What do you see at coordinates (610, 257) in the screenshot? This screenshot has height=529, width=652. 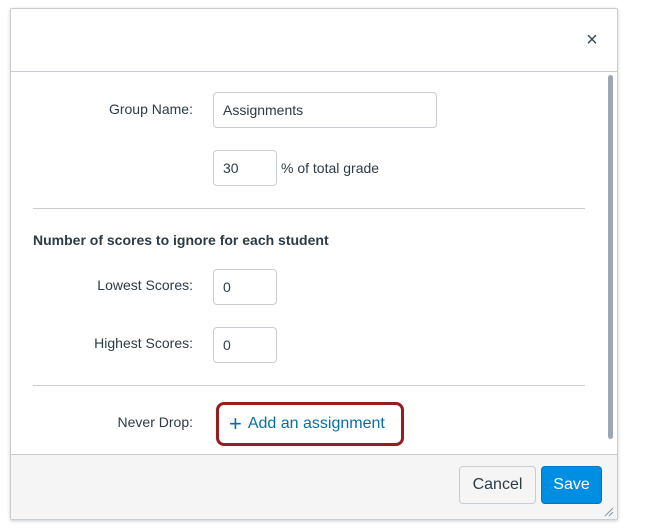 I see `scrollbar` at bounding box center [610, 257].